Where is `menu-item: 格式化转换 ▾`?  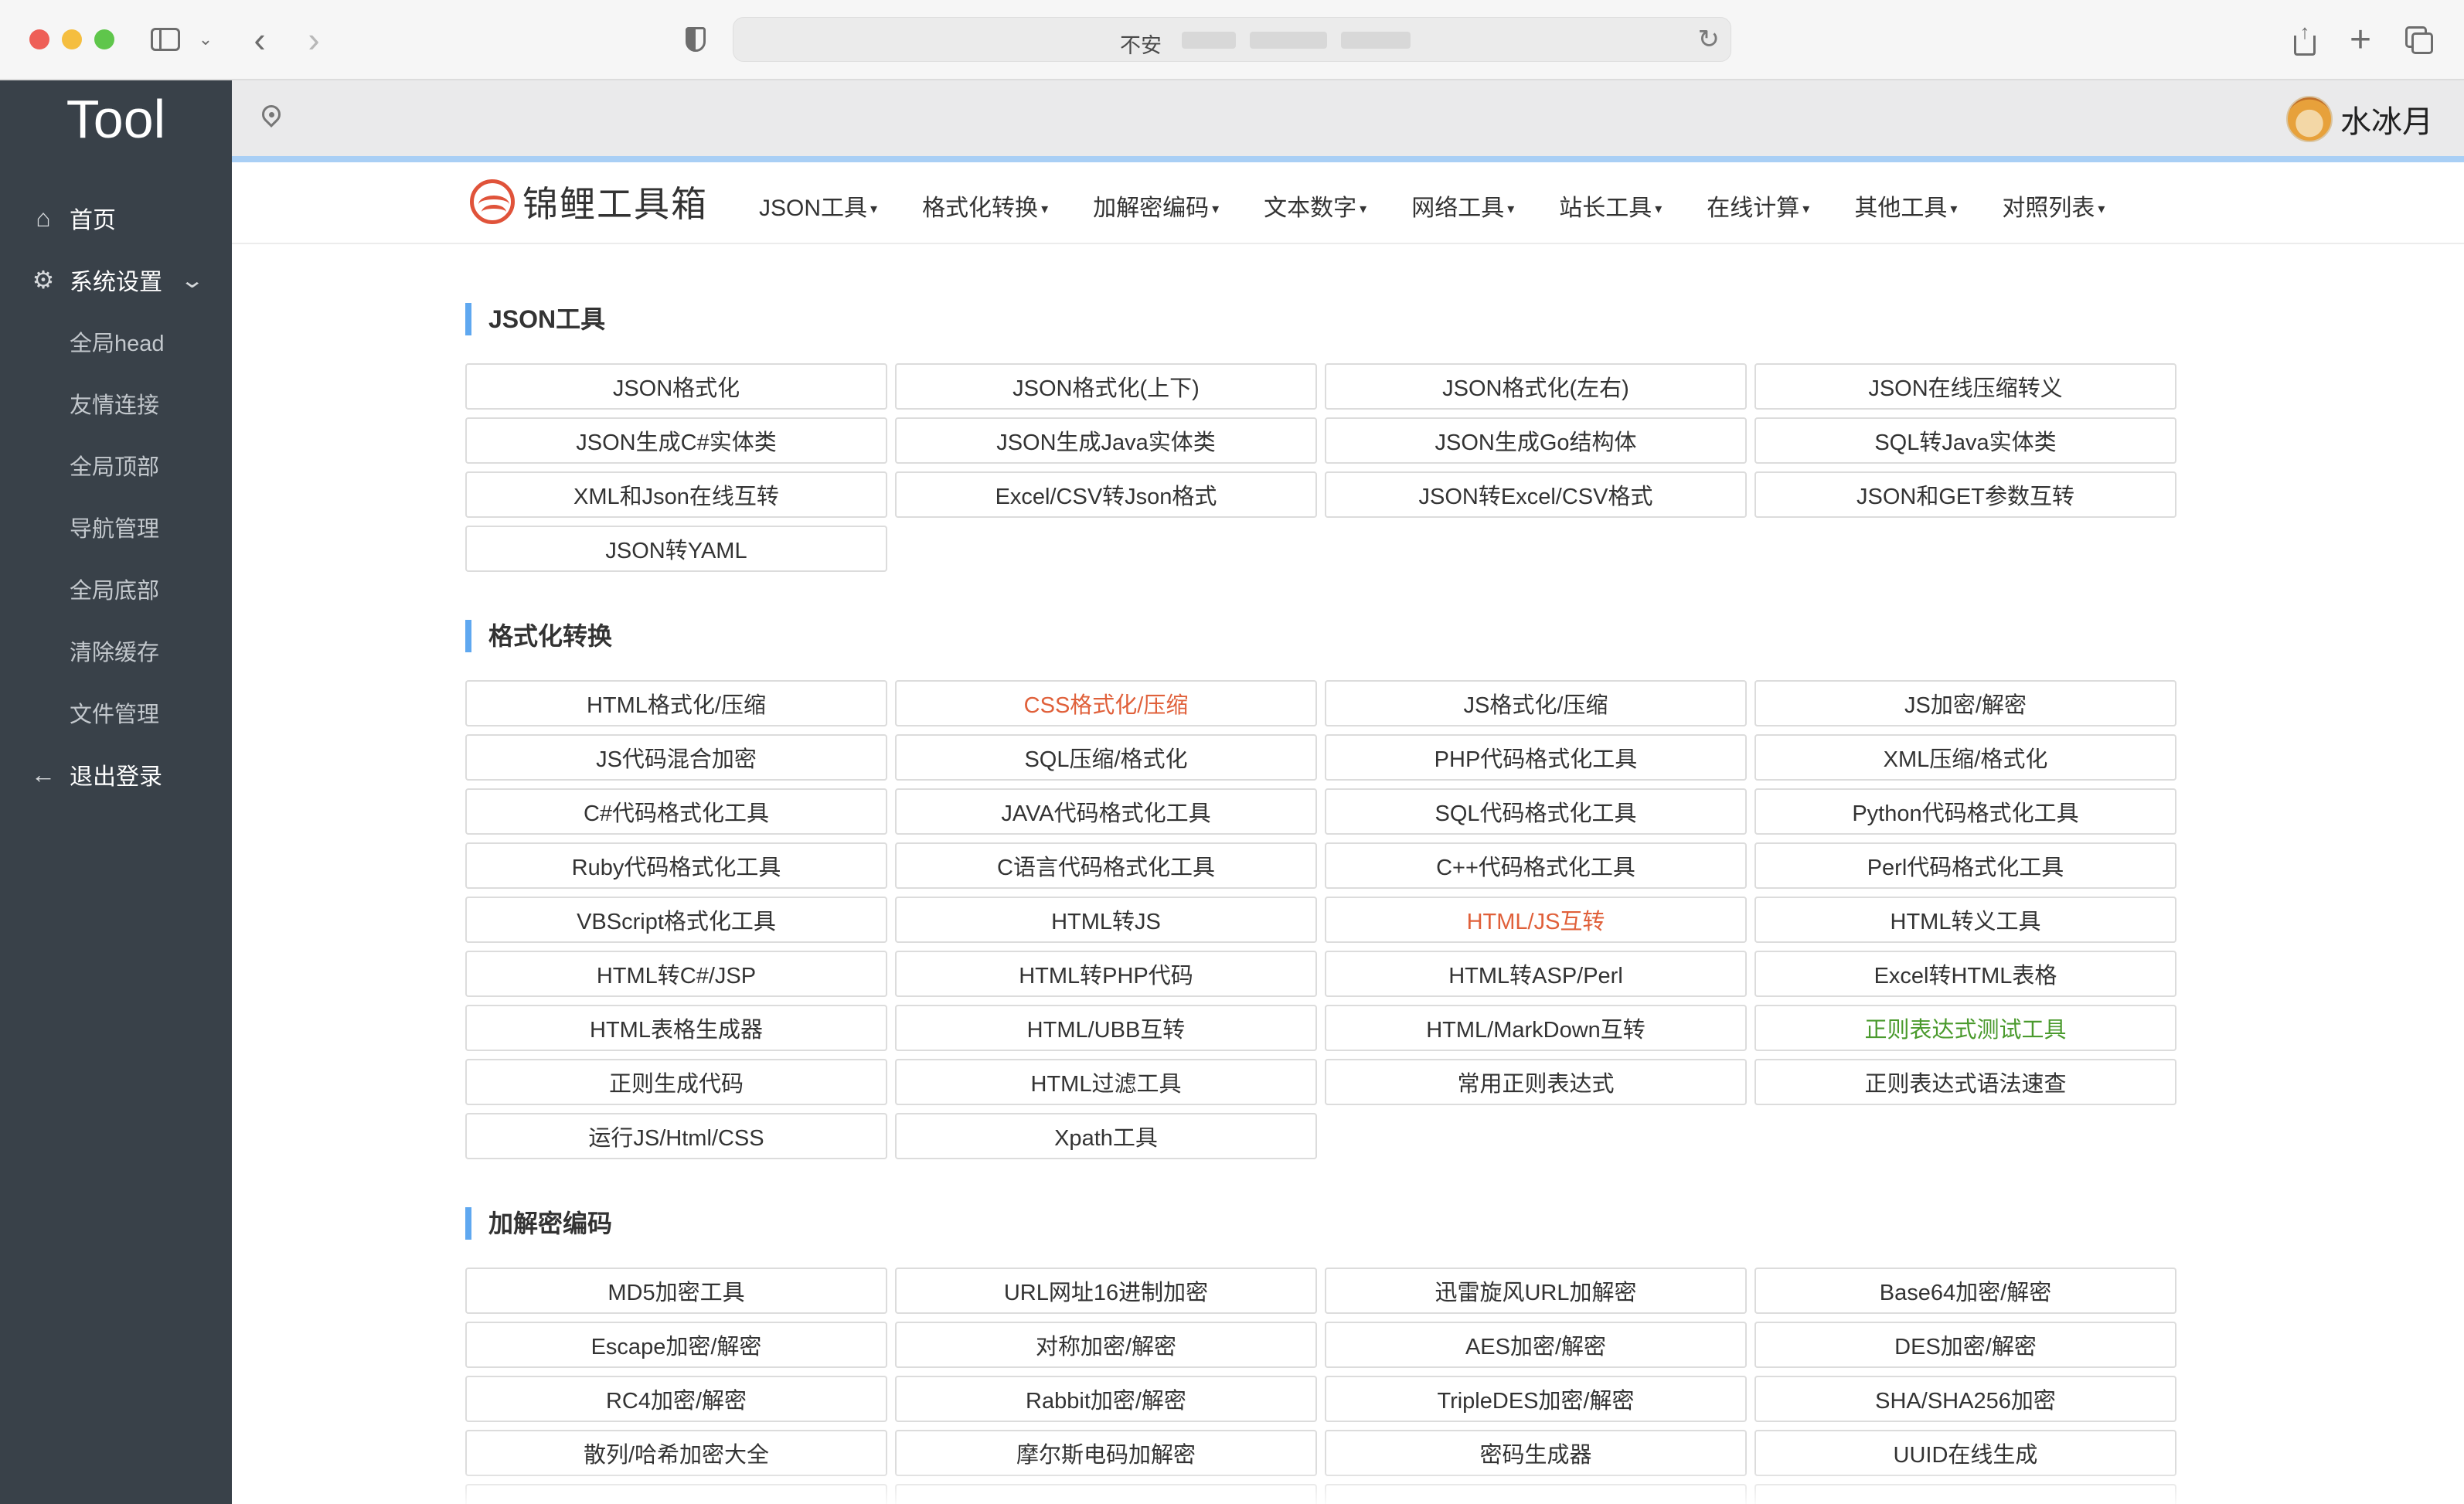
menu-item: 格式化转换 ▾ is located at coordinates (985, 206).